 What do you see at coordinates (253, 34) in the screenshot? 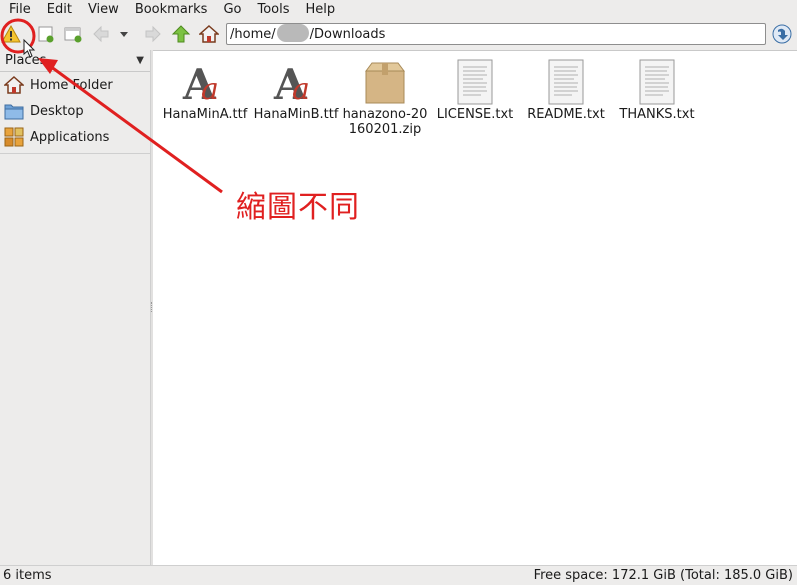
I see `path-prefix: /home/` at bounding box center [253, 34].